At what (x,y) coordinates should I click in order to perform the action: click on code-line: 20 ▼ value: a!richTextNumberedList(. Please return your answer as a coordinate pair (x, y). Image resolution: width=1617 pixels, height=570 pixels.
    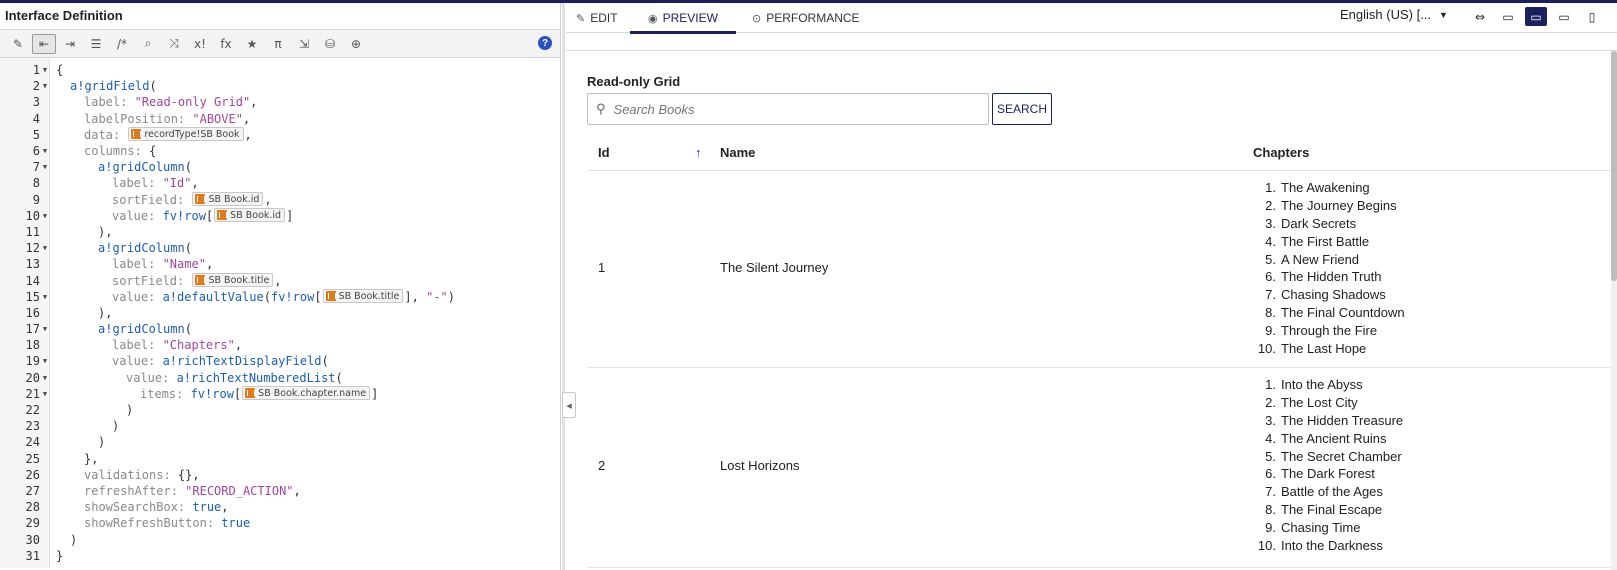
    Looking at the image, I should click on (280, 378).